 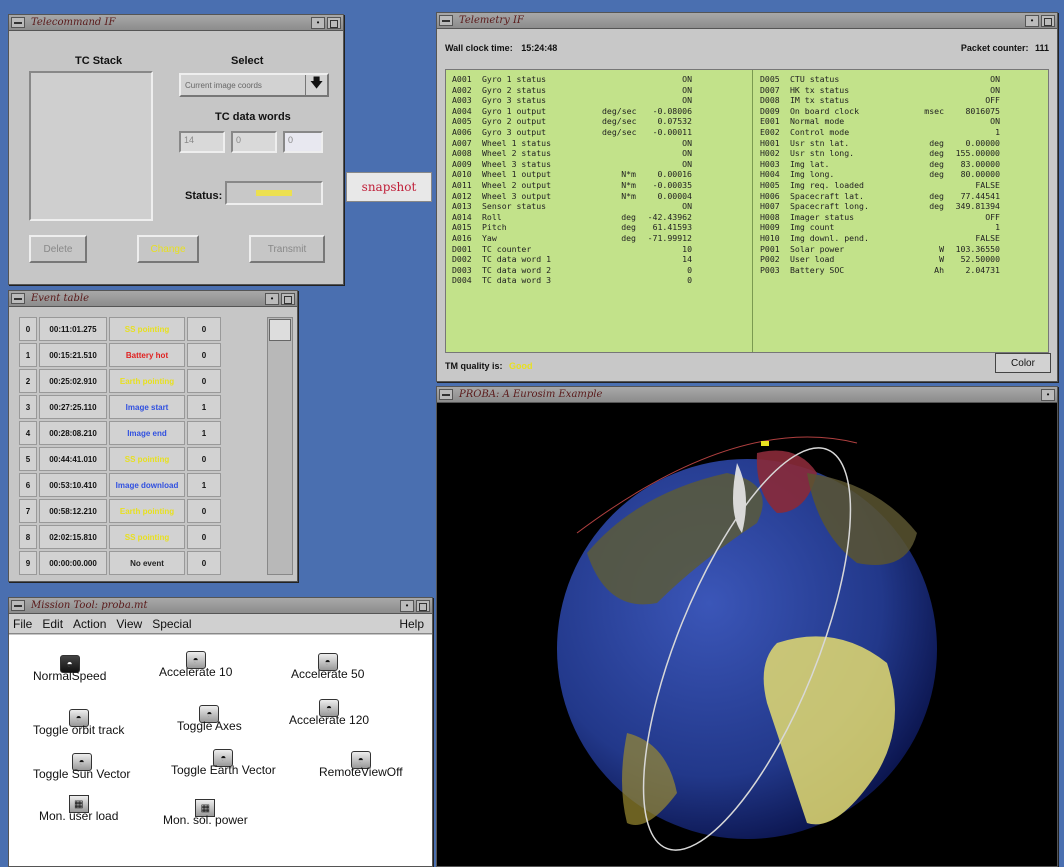 I want to click on table-row: 8 02:02:15.810 SS pointing 0, so click(x=120, y=537).